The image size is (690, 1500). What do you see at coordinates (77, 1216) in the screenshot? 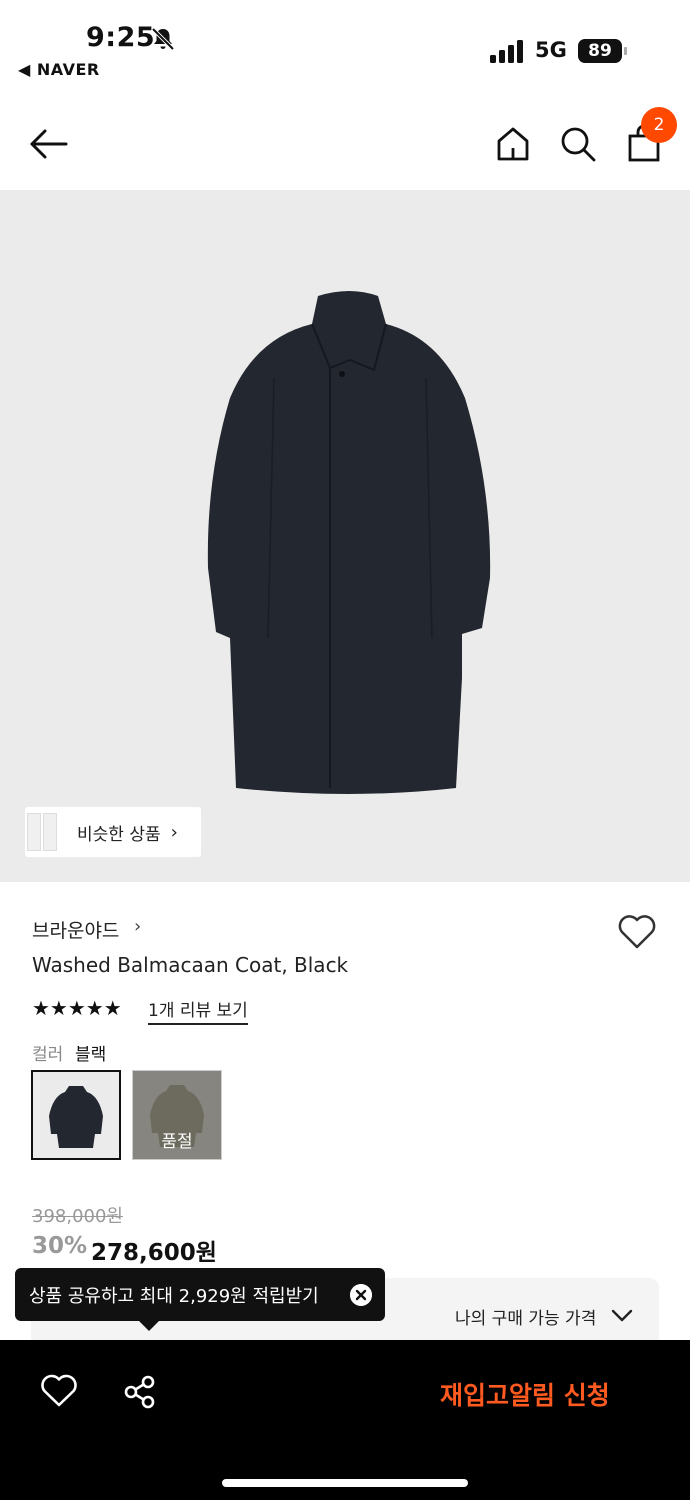
I see `original-price: 398,000원` at bounding box center [77, 1216].